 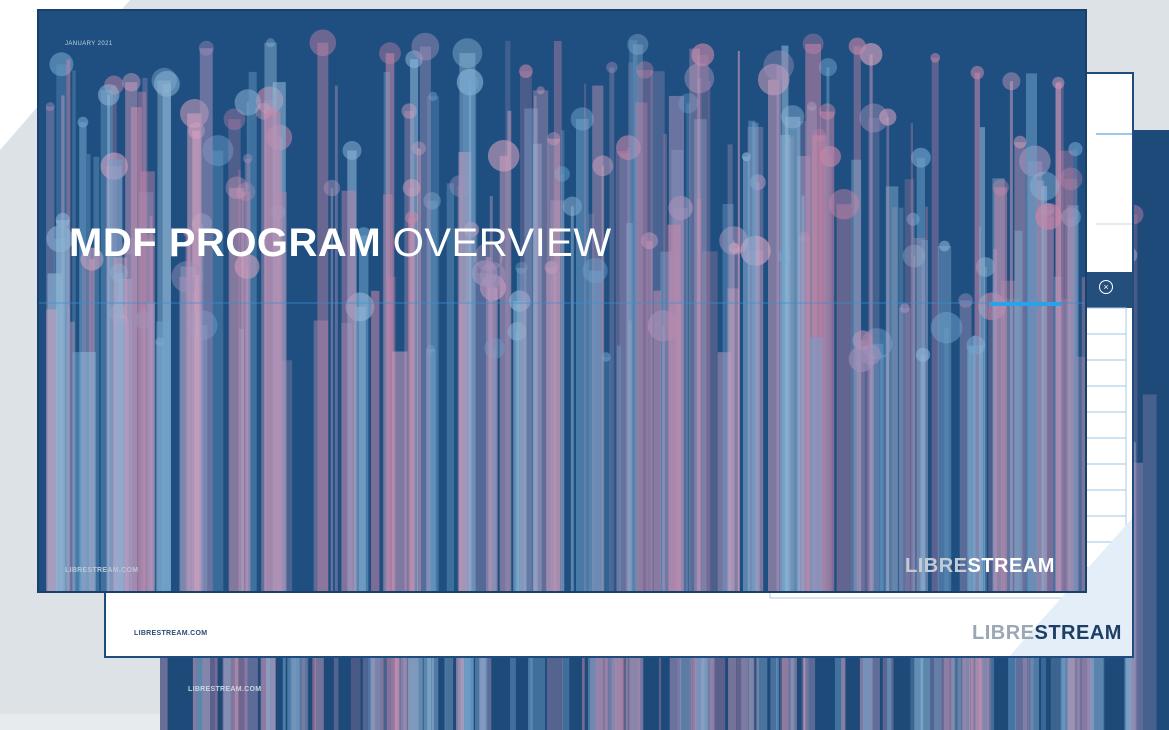 I want to click on front-logo-part-a: LIBRE, so click(x=936, y=566).